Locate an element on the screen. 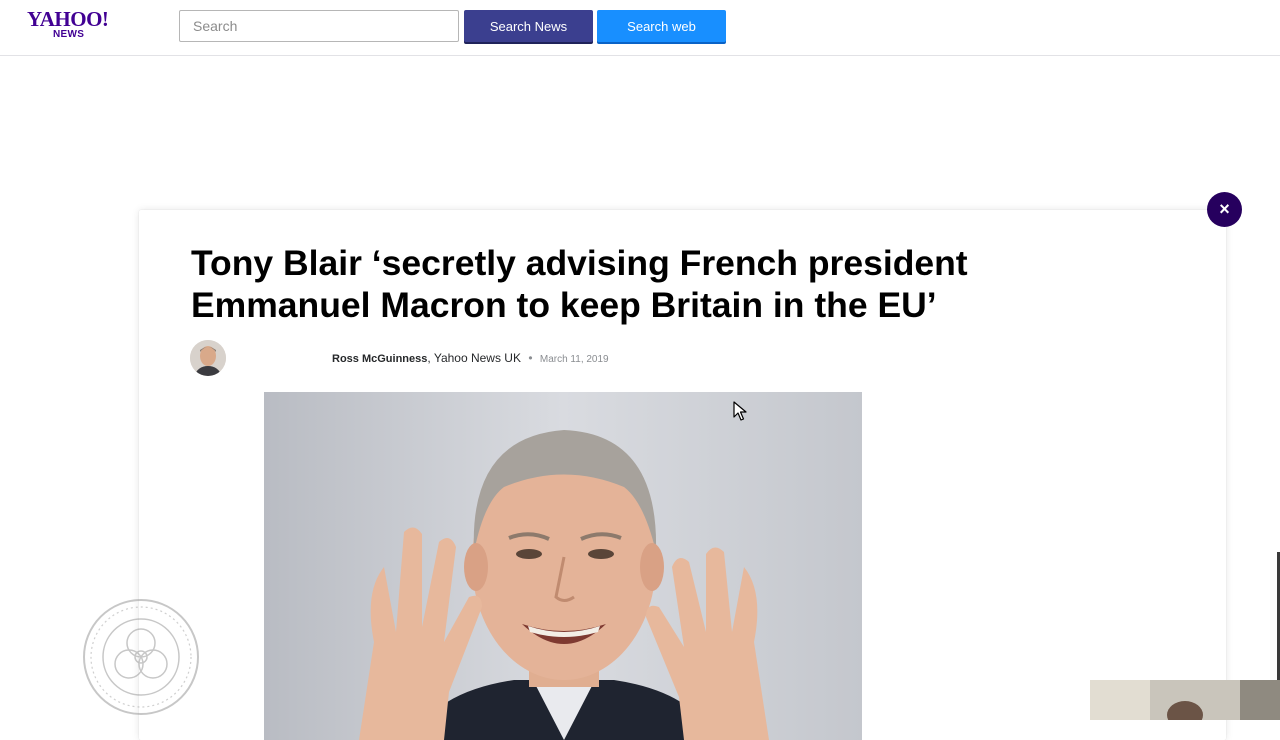  webcam-feed is located at coordinates (1185, 700).